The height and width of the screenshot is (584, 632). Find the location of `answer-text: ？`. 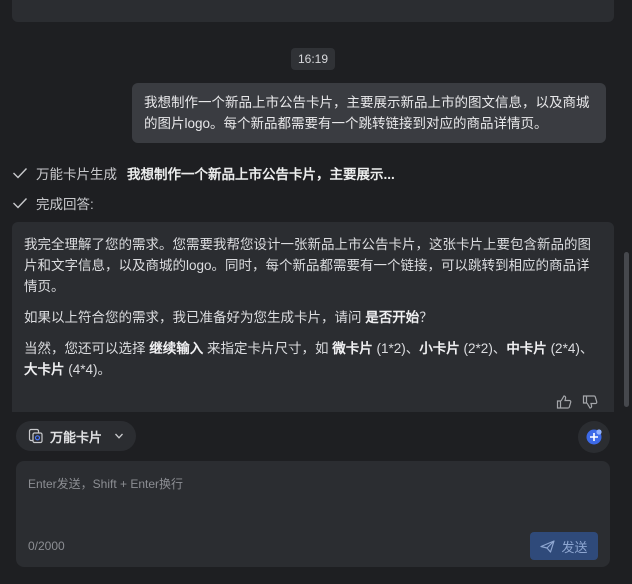

answer-text: ？ is located at coordinates (426, 317).